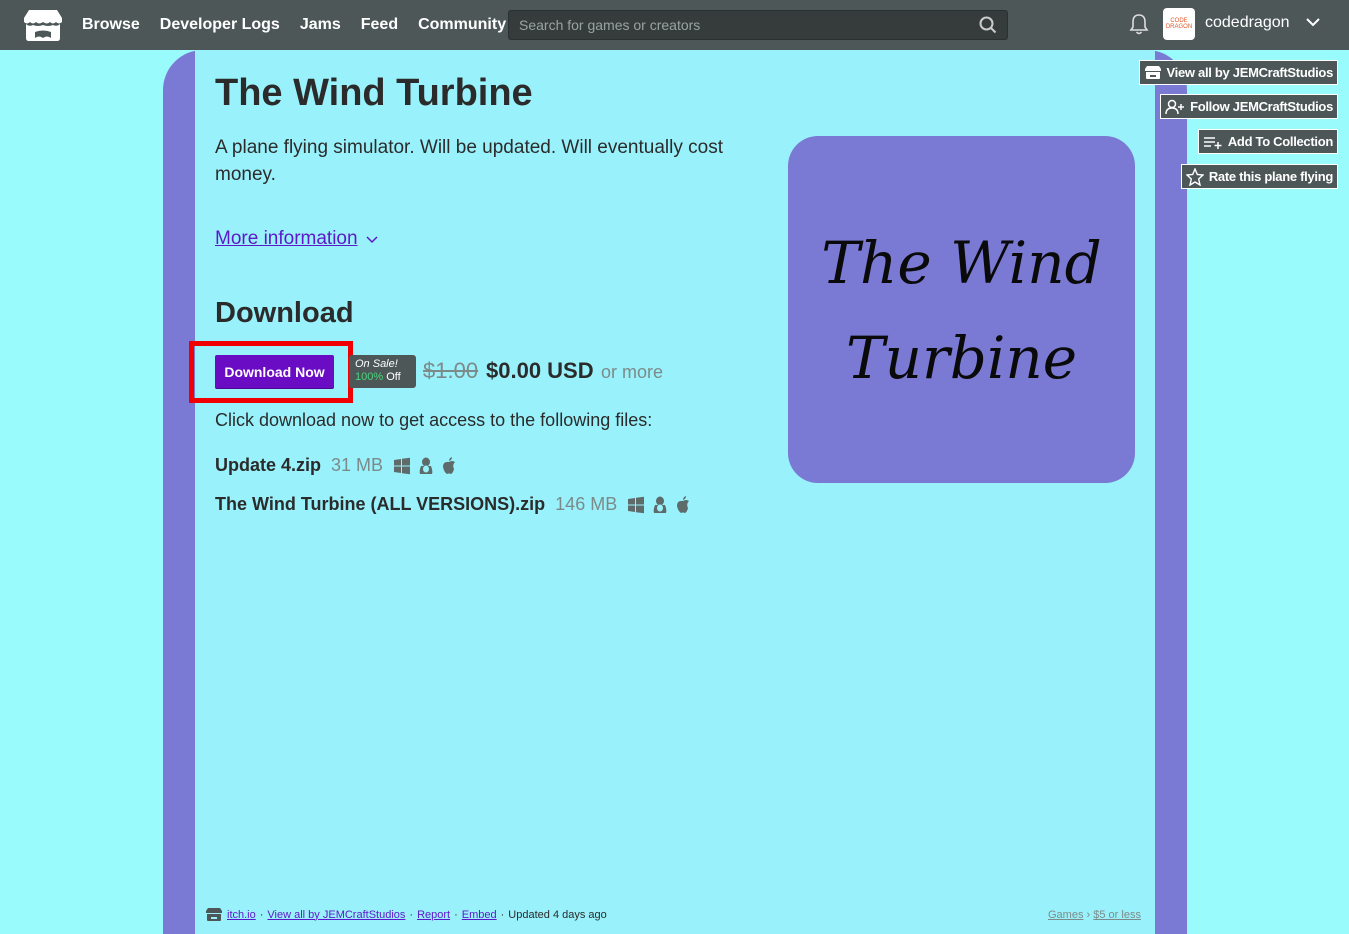  I want to click on footer-price-filter-link: $5 or less, so click(1117, 915).